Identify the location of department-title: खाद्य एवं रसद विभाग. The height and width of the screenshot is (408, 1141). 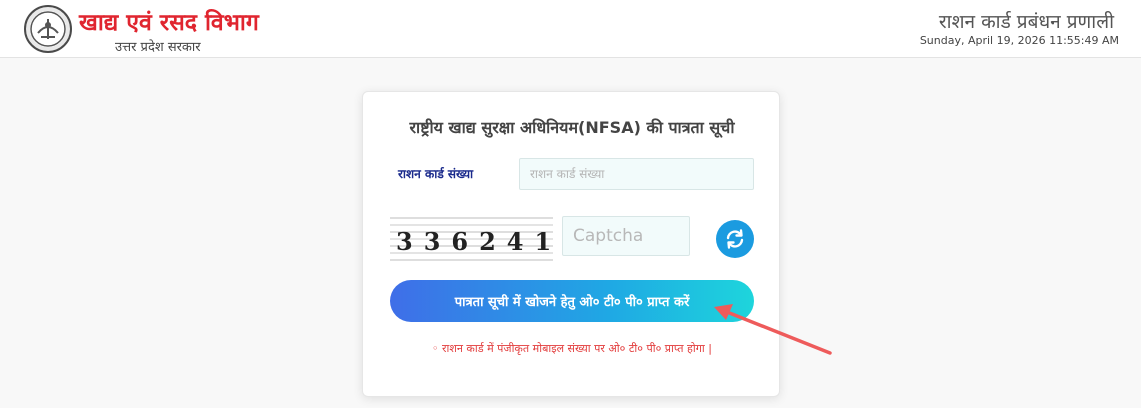
(169, 23).